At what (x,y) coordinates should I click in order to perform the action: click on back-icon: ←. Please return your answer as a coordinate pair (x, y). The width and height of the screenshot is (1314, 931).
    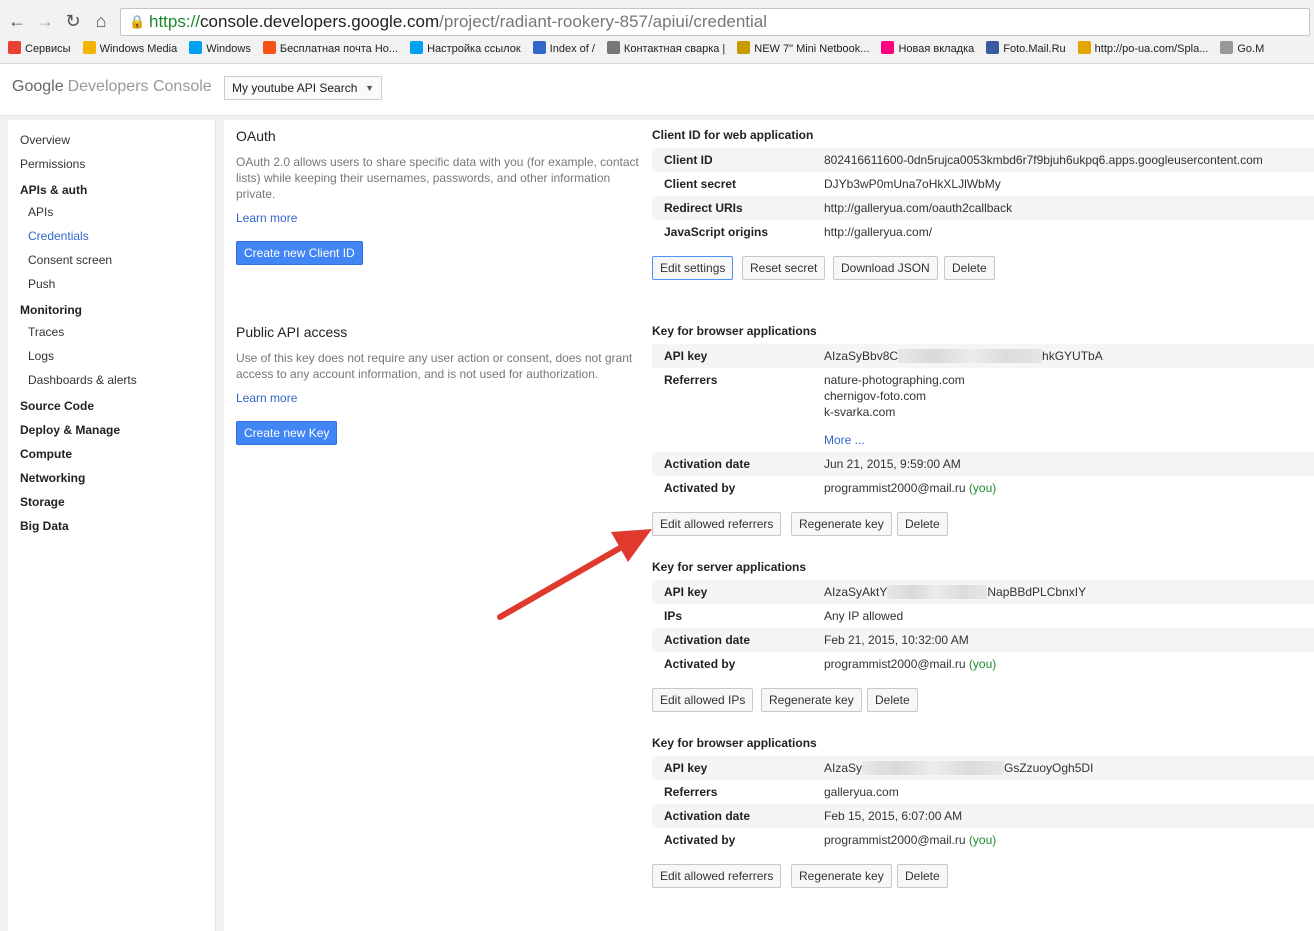
    Looking at the image, I should click on (17, 21).